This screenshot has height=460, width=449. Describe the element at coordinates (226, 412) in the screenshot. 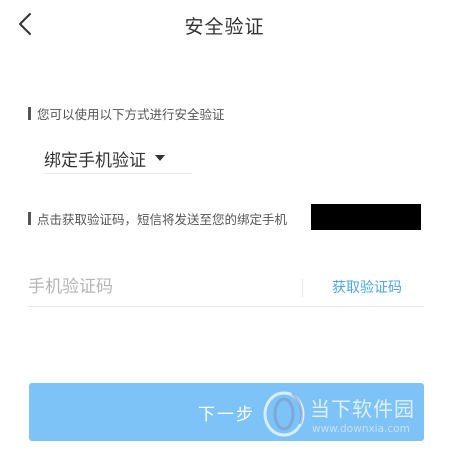

I see `next-step-button: 下一步` at that location.